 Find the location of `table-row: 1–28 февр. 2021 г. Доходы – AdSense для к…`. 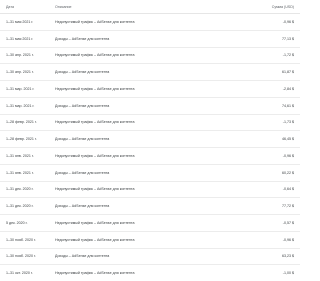

table-row: 1–28 февр. 2021 г. Доходы – AdSense для к… is located at coordinates (150, 139).